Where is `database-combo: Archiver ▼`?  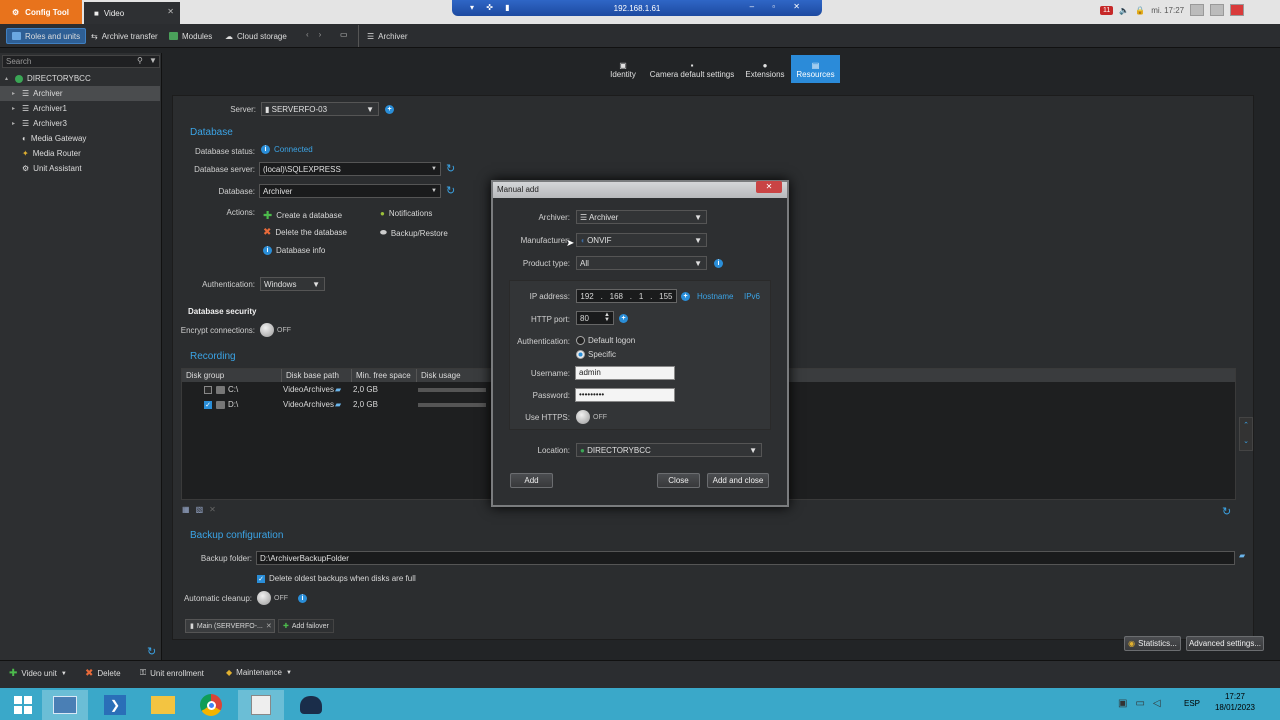
database-combo: Archiver ▼ is located at coordinates (350, 191).